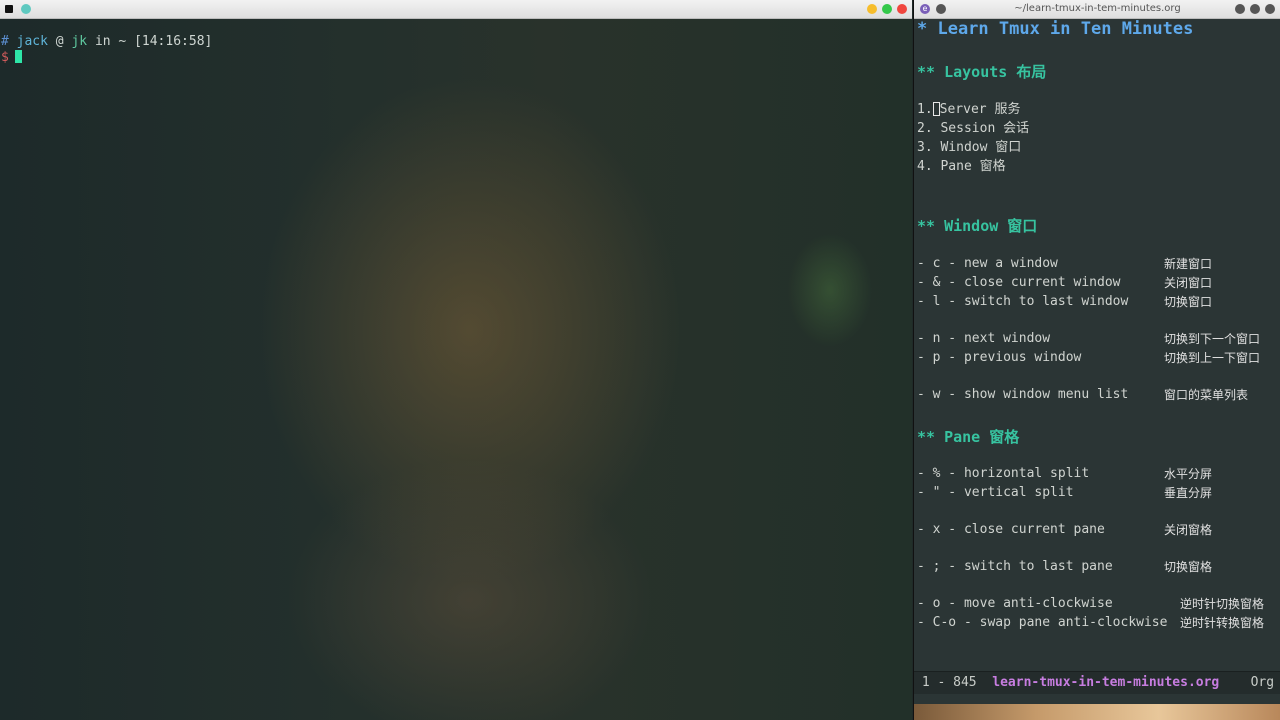  I want to click on modeline-position: 1 - 845, so click(949, 682).